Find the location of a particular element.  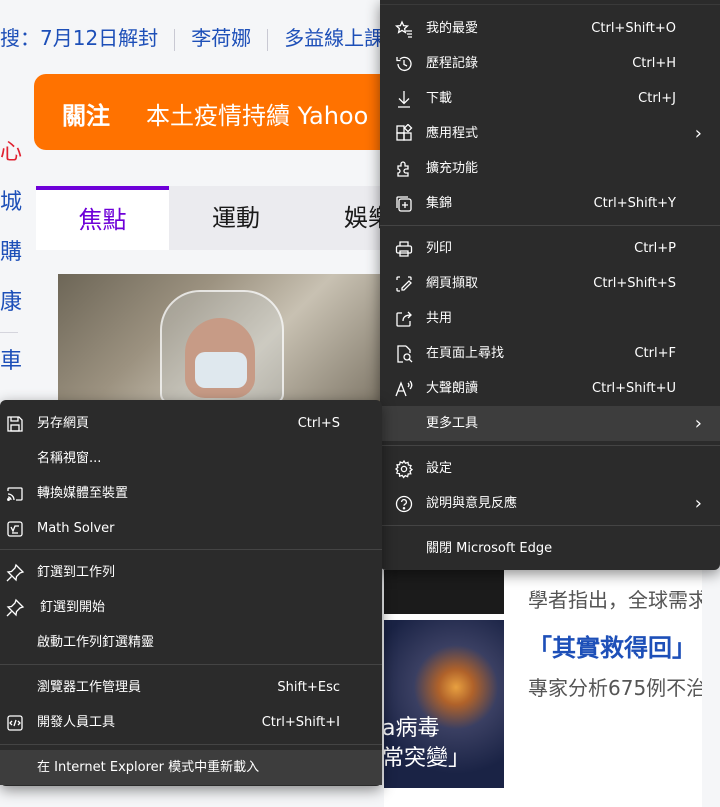

thumbnail-caption: a病毒 常突變」 is located at coordinates (426, 743).